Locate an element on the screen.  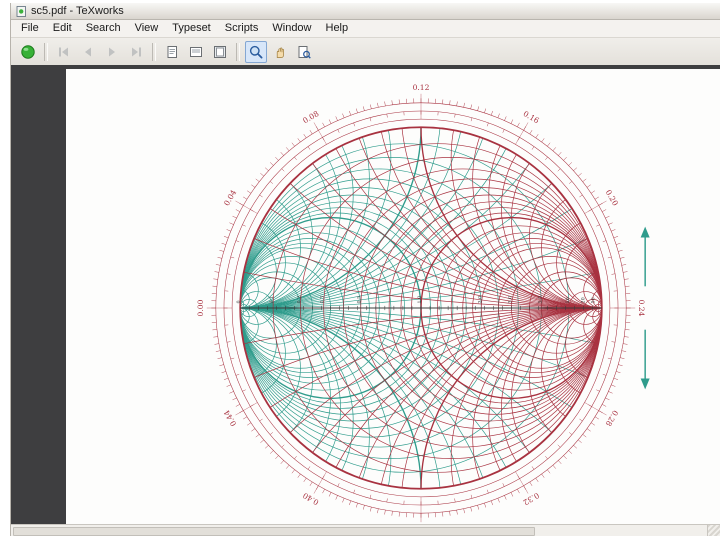
svg-text: 0 is located at coordinates (239, 301).